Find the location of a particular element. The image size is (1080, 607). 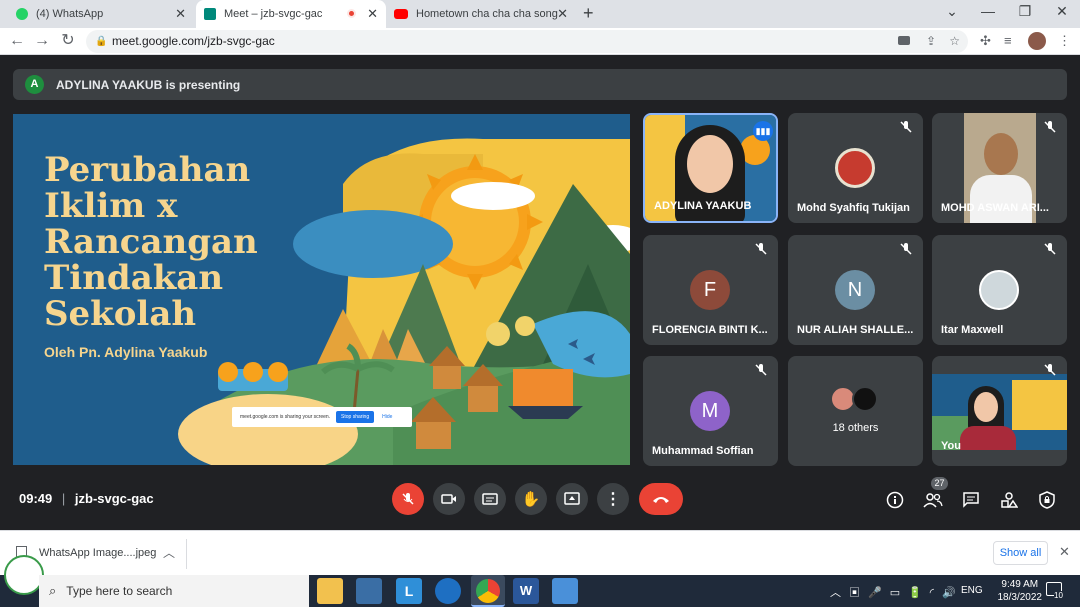

camera-icon is located at coordinates (448, 499).